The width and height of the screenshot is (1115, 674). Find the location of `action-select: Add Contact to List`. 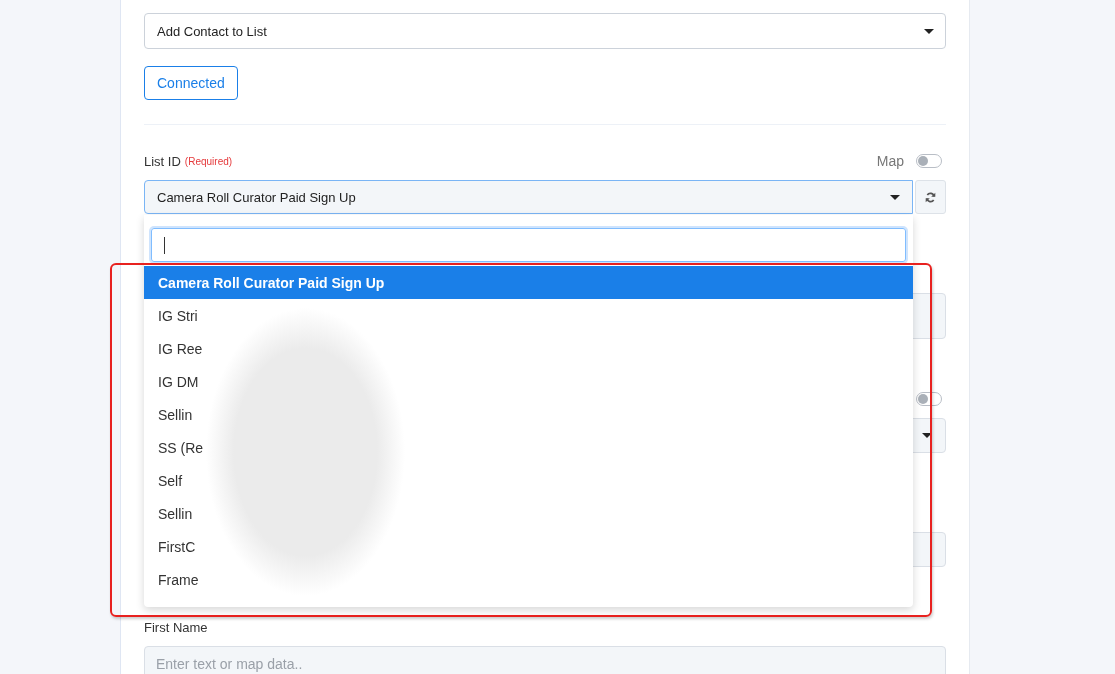

action-select: Add Contact to List is located at coordinates (545, 31).